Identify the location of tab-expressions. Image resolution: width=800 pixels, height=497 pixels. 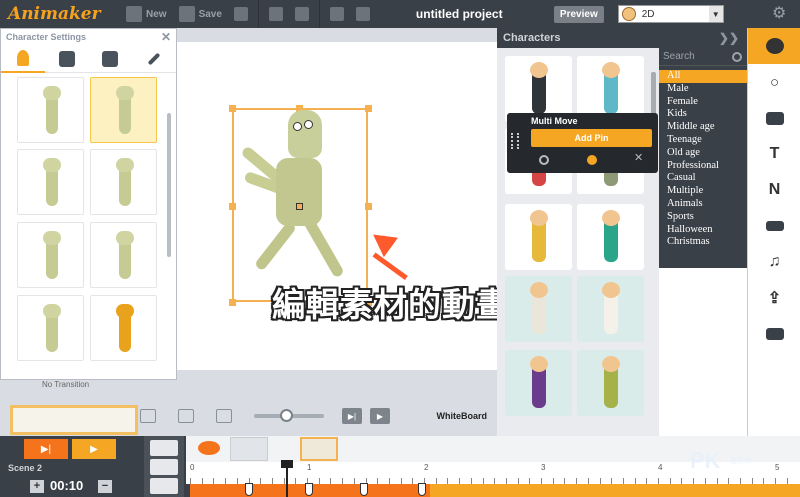
(67, 59).